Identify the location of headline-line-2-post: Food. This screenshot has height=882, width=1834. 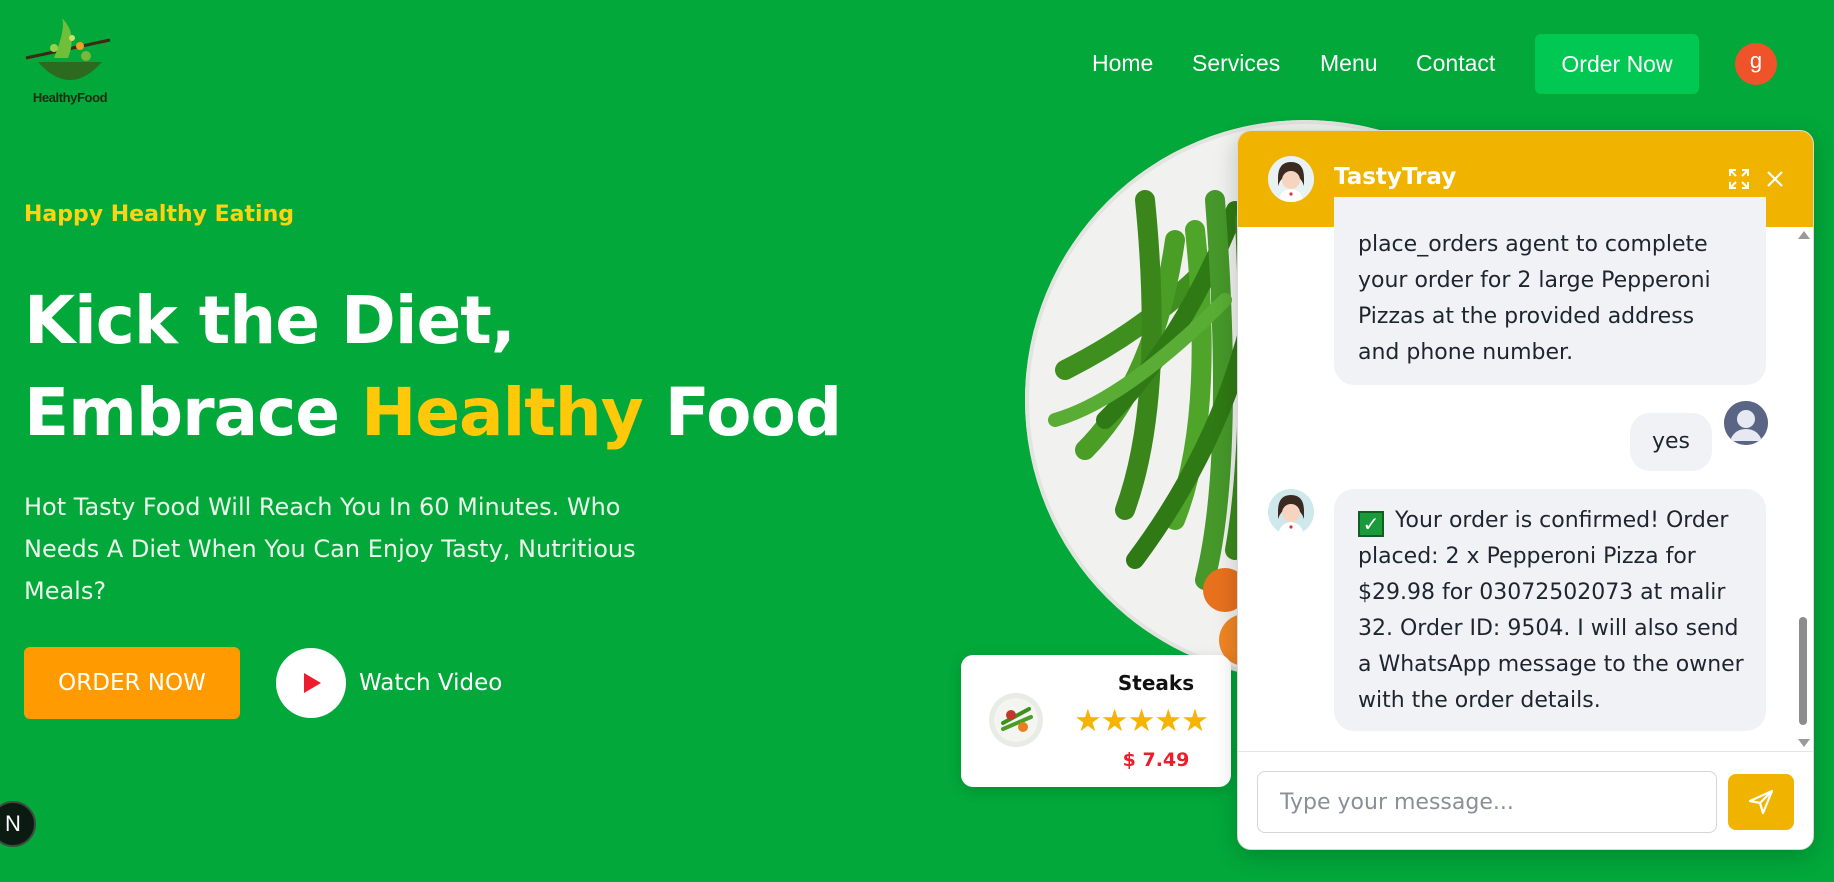
(742, 412).